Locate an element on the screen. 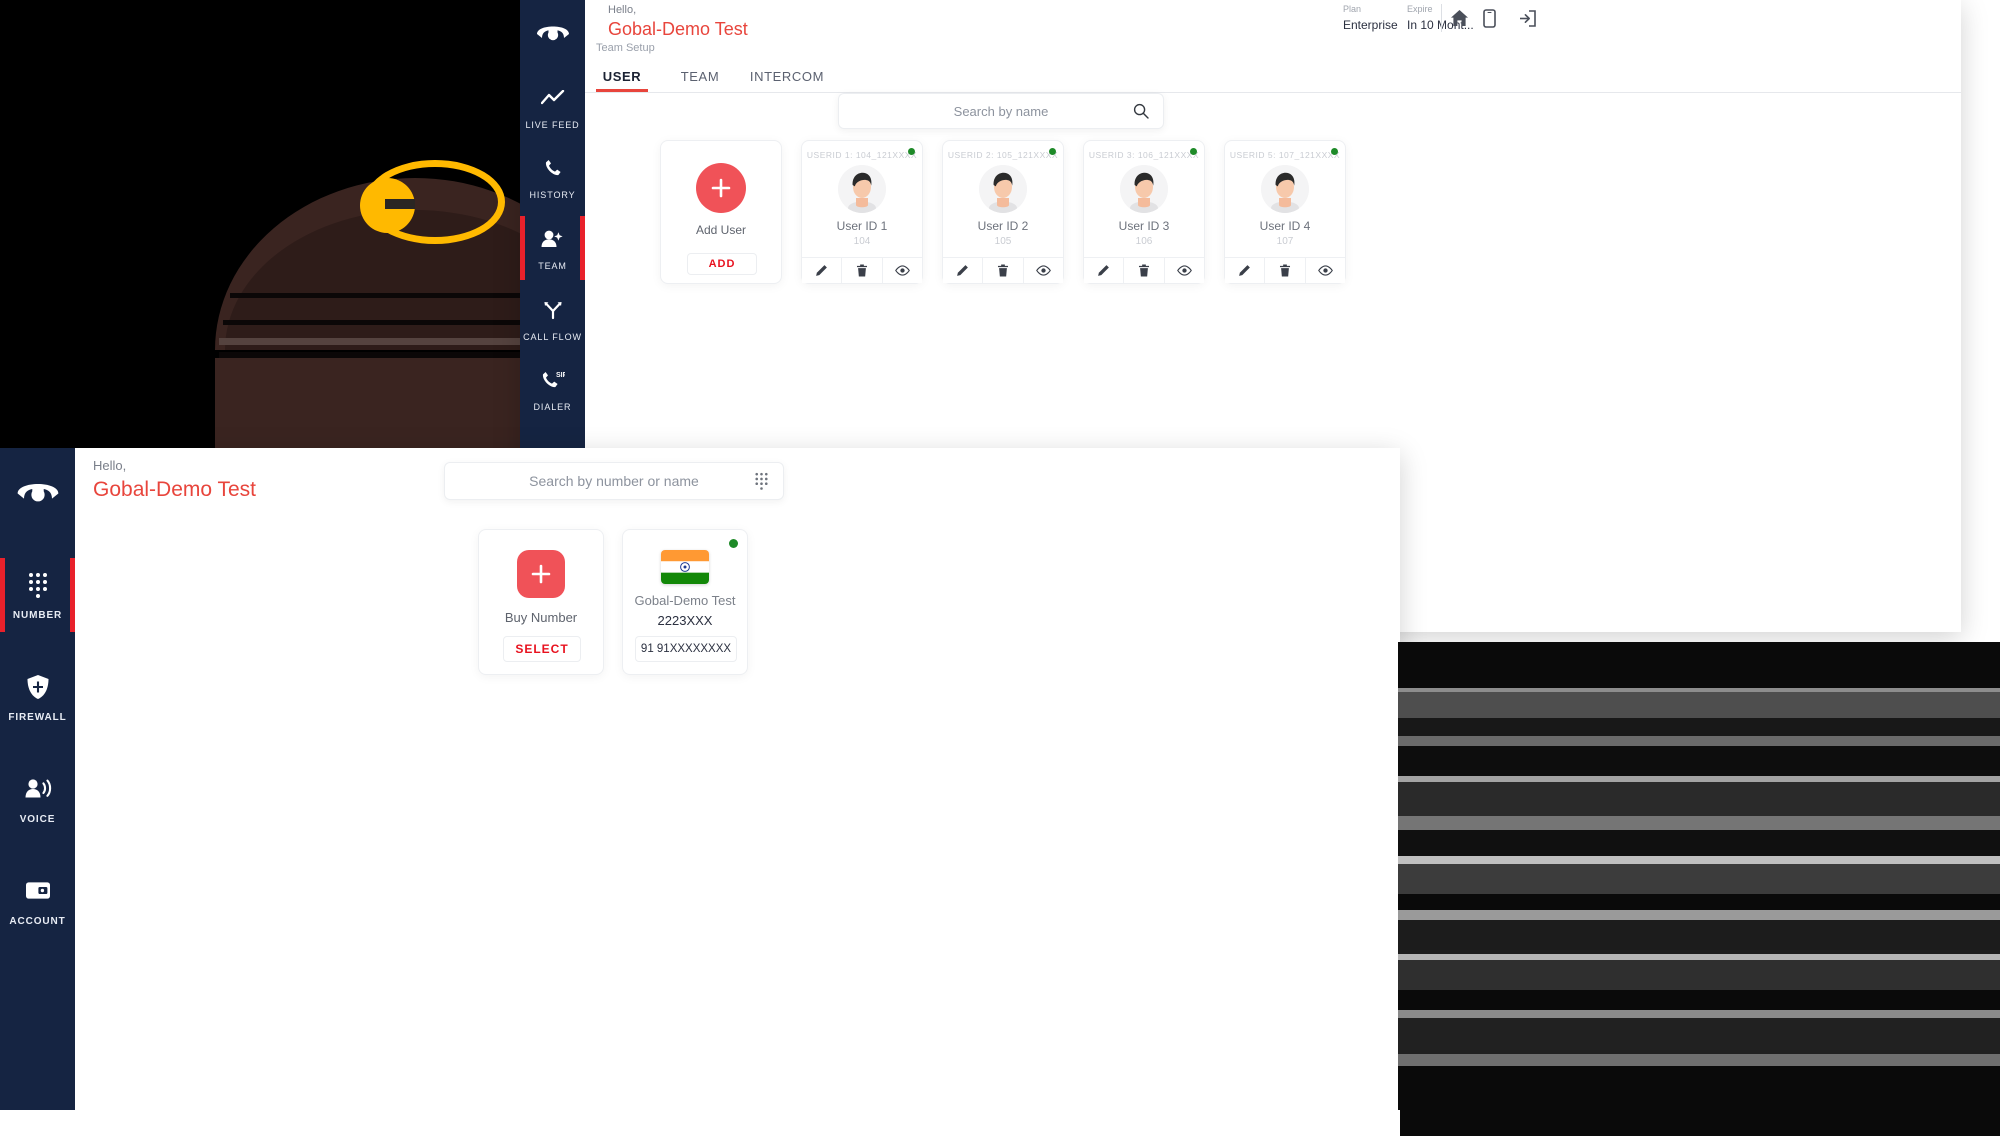  sidebar-item-label: ACCOUNT is located at coordinates (37, 921).